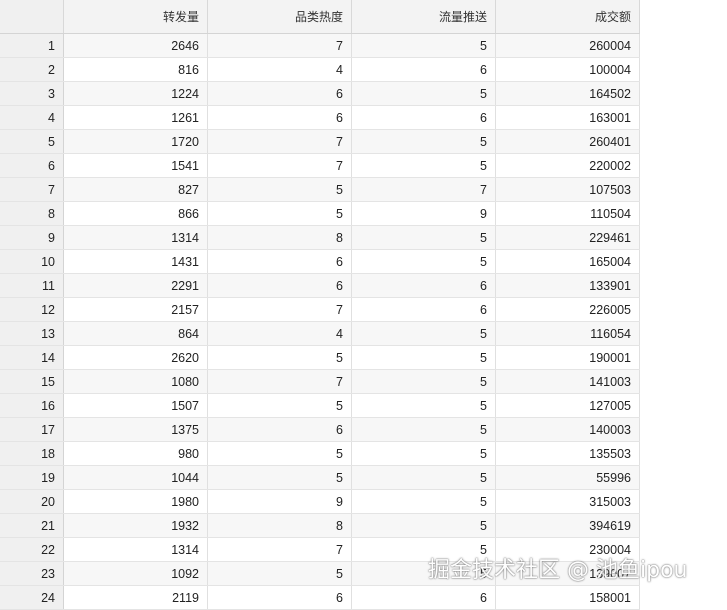 The width and height of the screenshot is (727, 610). I want to click on table-row: 20 1980 9 5 315003, so click(320, 502).